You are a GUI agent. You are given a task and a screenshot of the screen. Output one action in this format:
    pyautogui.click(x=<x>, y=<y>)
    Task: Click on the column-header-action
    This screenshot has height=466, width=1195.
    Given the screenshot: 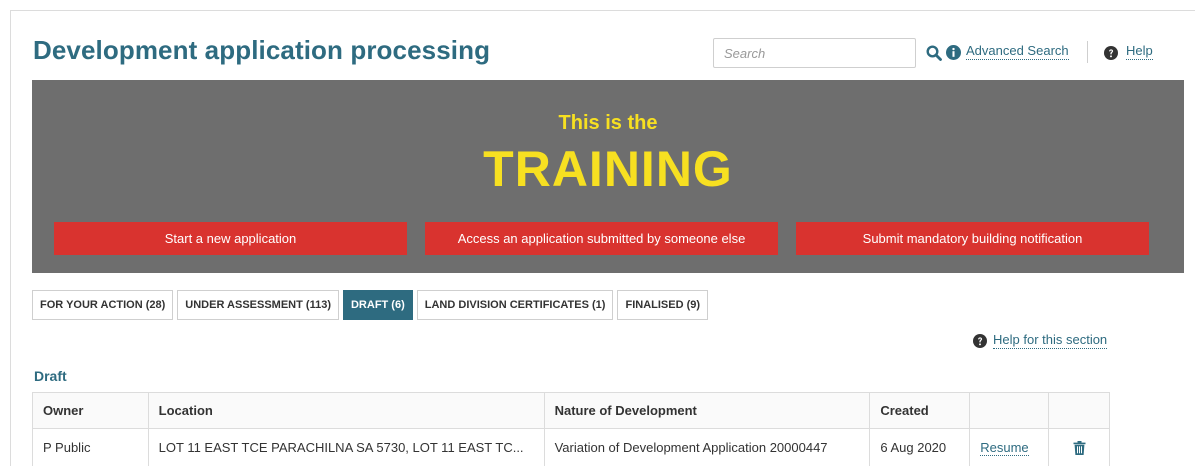 What is the action you would take?
    pyautogui.click(x=1009, y=410)
    